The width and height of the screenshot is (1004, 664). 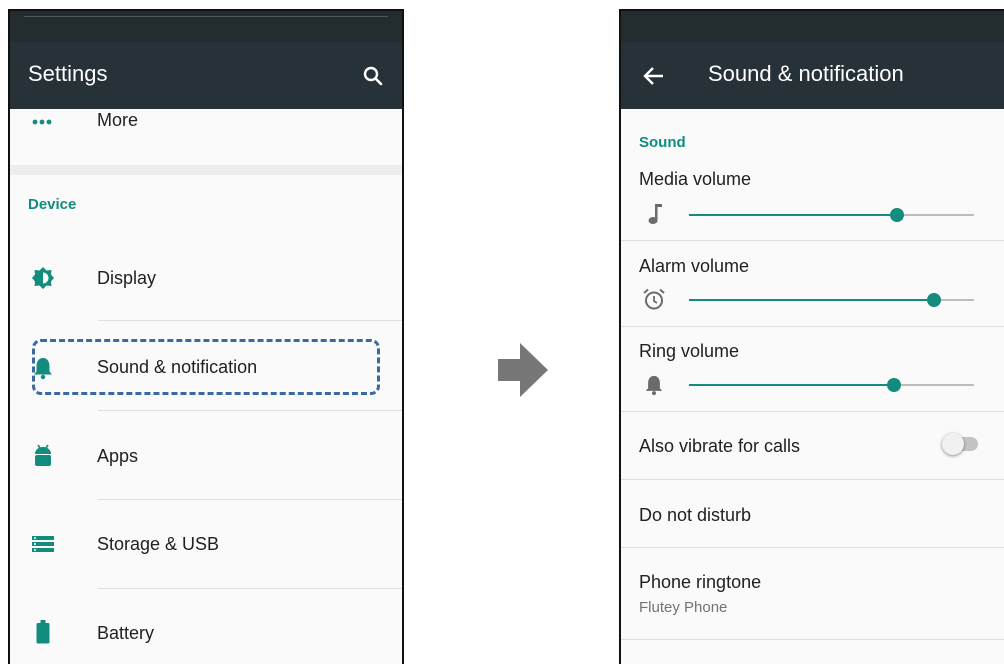 I want to click on section-header-sound: Sound, so click(x=662, y=142).